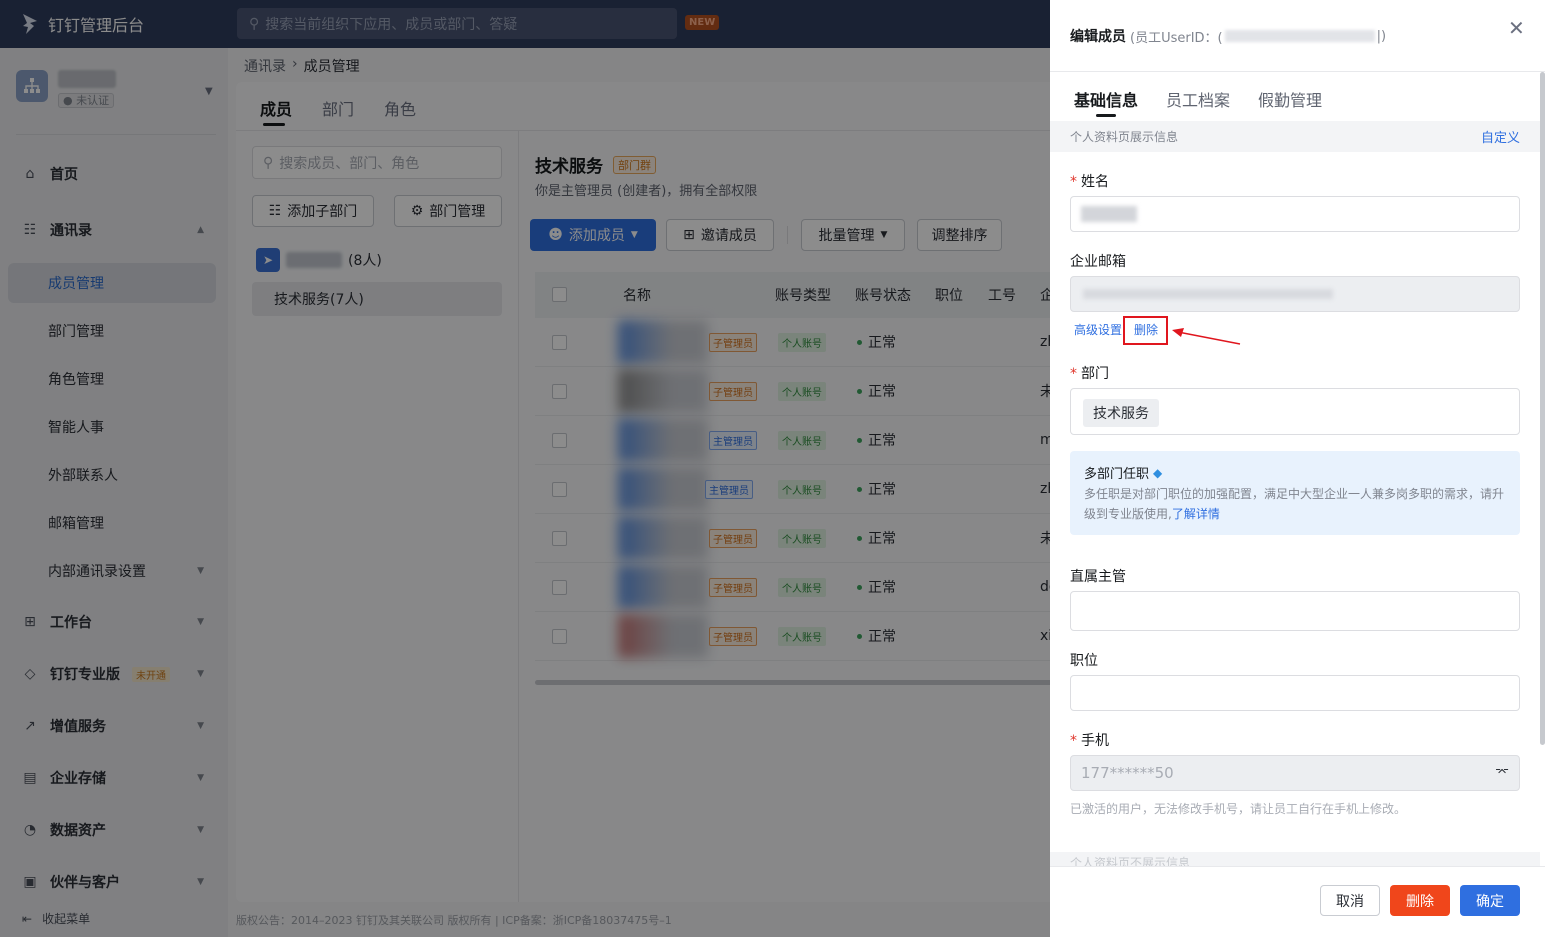 Image resolution: width=1545 pixels, height=937 pixels. I want to click on email-value-blurred, so click(1208, 294).